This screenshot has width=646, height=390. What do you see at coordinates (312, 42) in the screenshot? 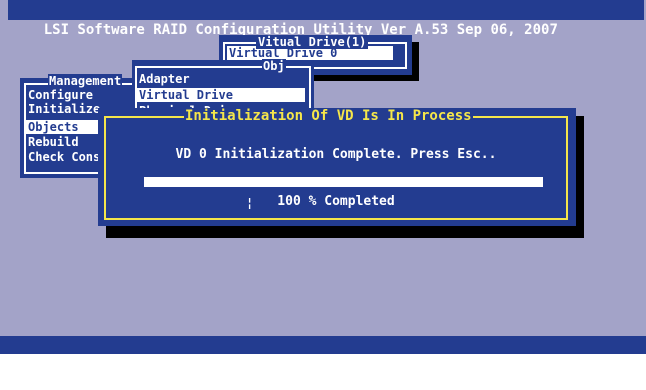
I see `virtual-drive-box-title: Vitual Drive(1)` at bounding box center [312, 42].